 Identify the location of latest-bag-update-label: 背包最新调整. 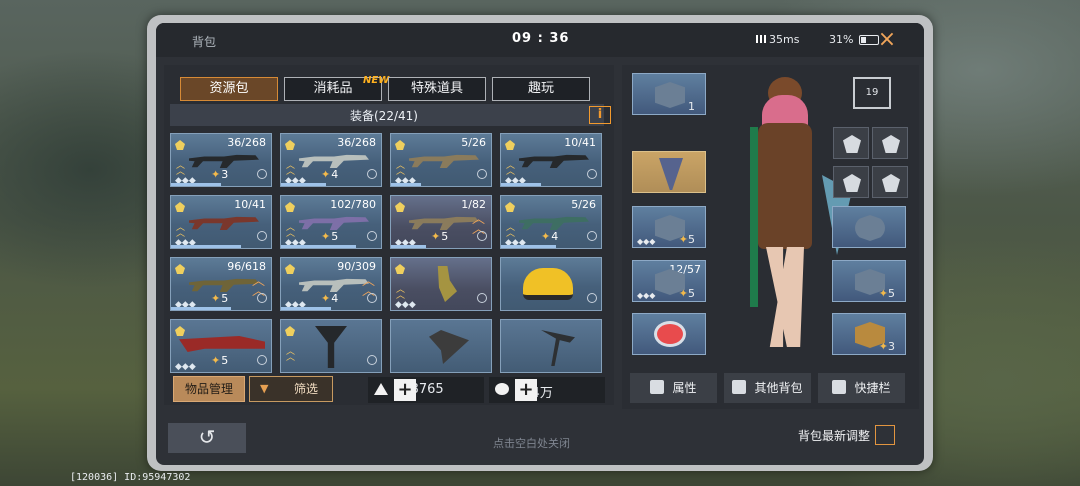
(834, 436).